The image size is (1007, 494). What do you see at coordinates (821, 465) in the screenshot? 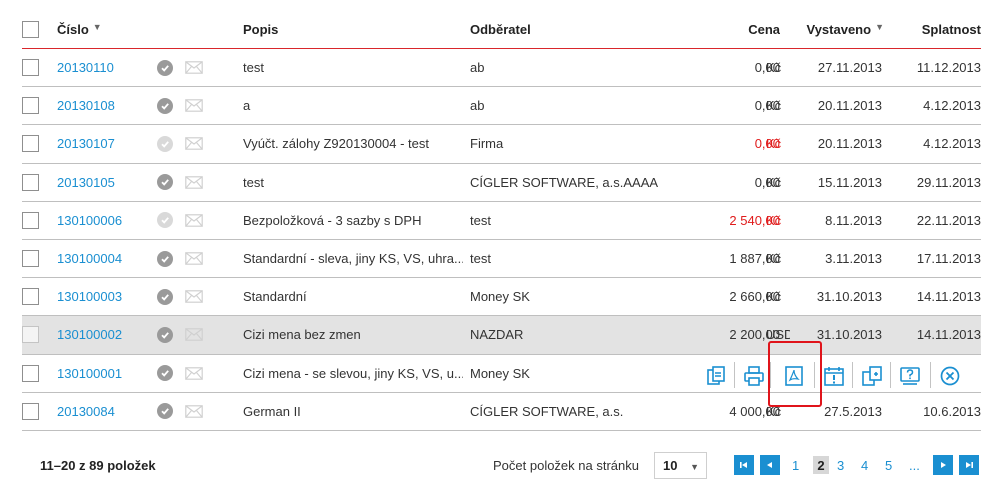
I see `page-link: 2` at bounding box center [821, 465].